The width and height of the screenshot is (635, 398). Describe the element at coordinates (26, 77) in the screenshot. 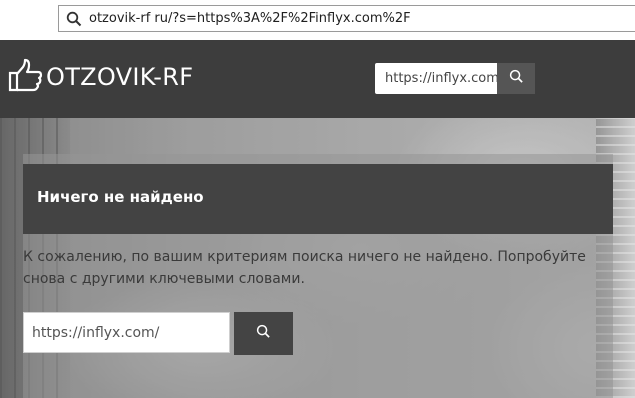

I see `thumbs-up-icon` at that location.